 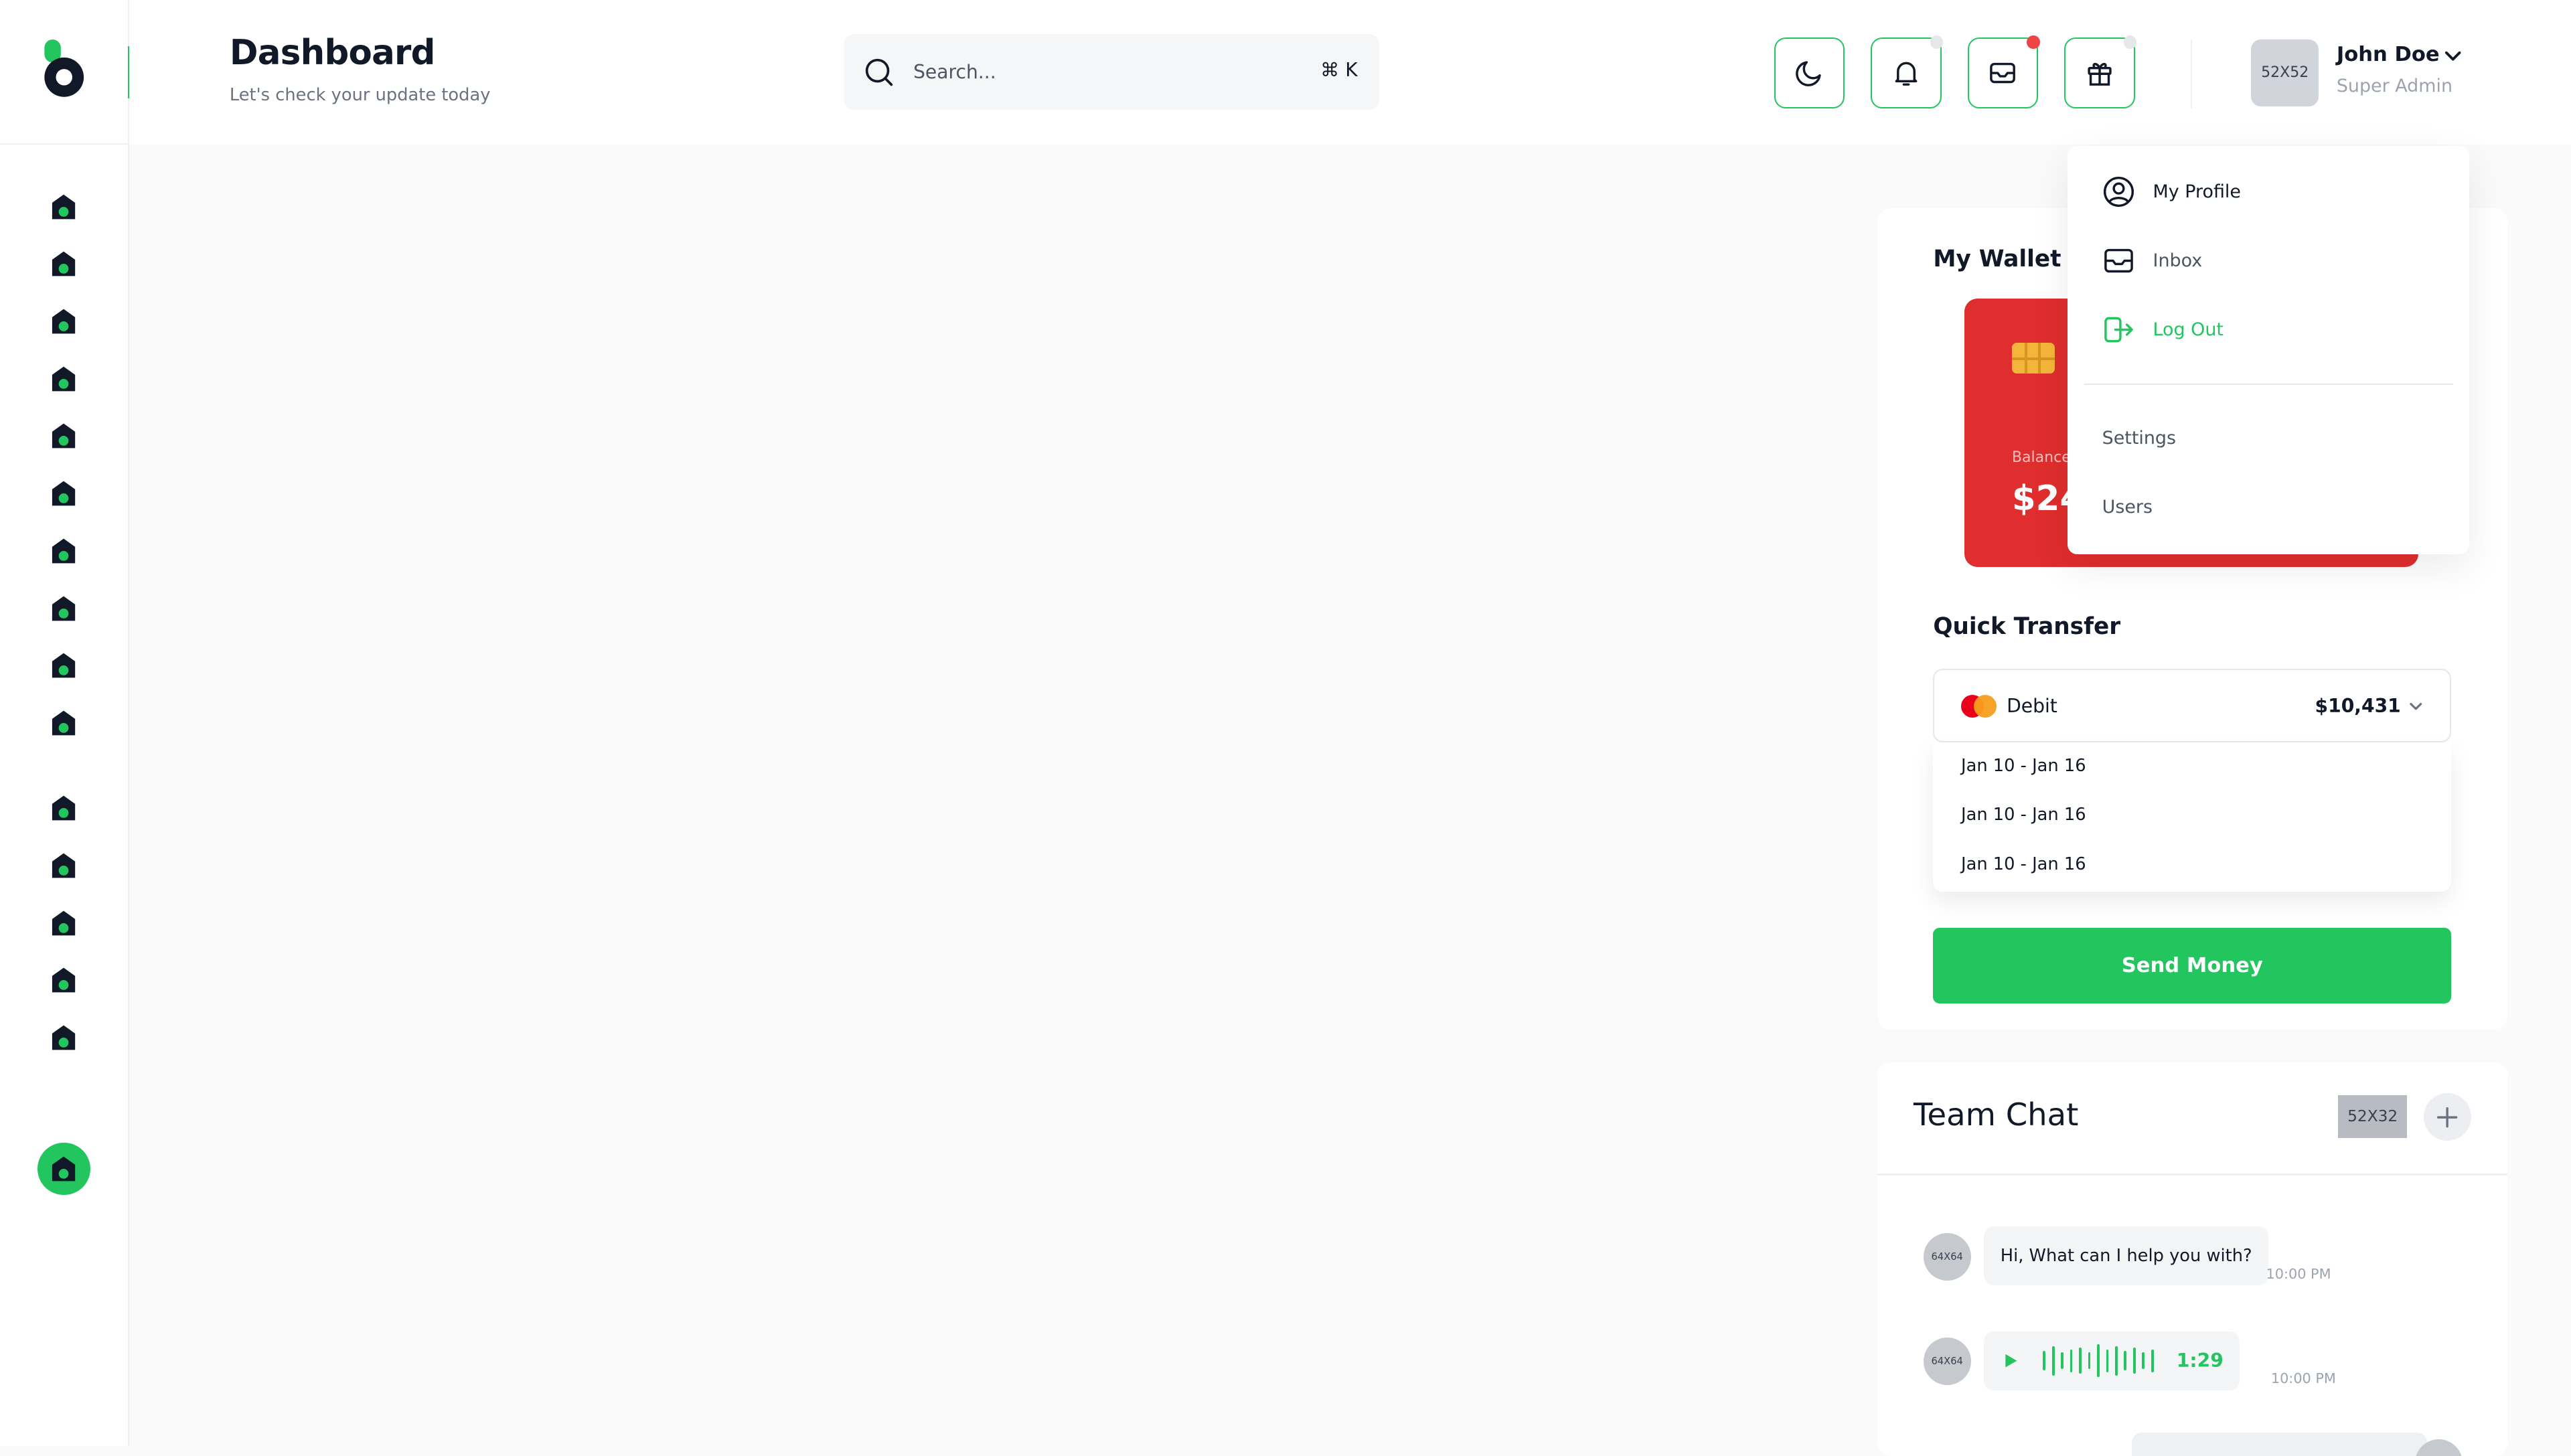 I want to click on menu-item-log-out: Log Out, so click(x=2163, y=329).